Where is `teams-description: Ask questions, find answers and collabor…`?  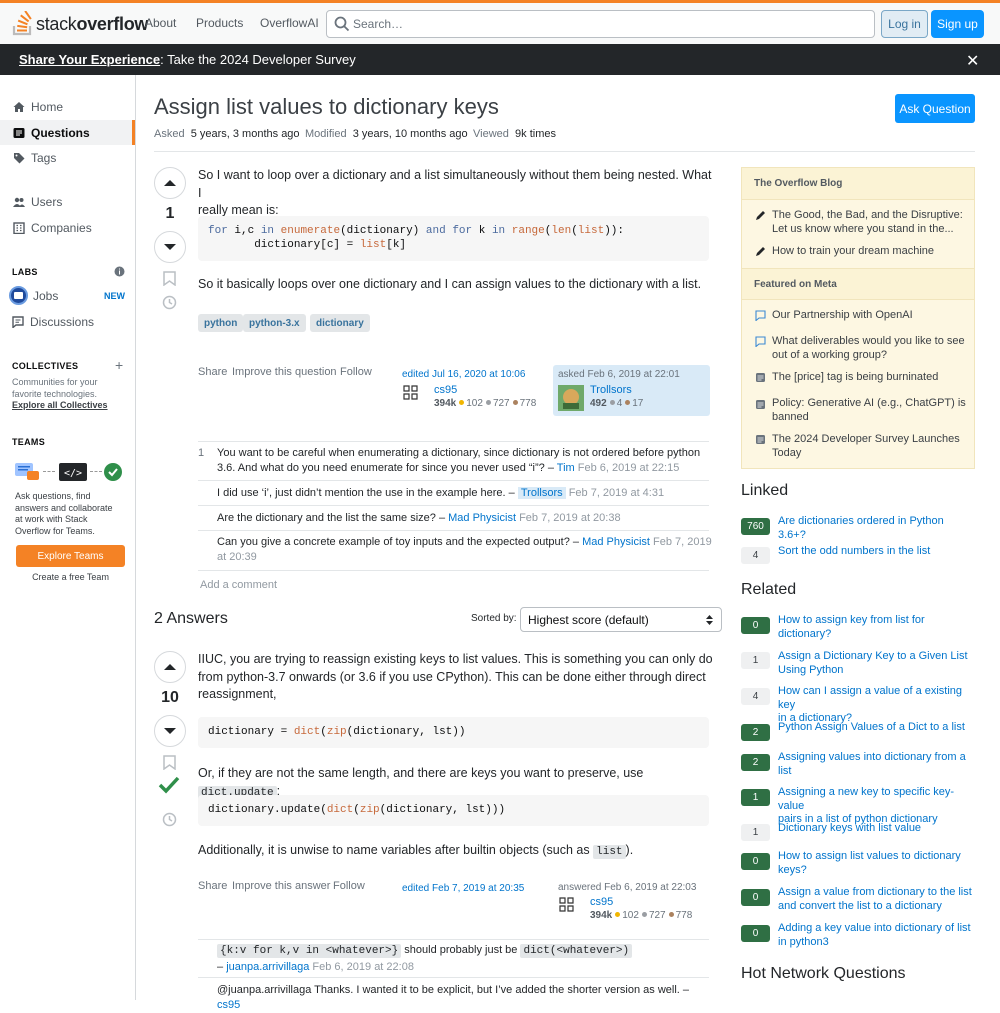
teams-description: Ask questions, find answers and collabor… is located at coordinates (64, 514).